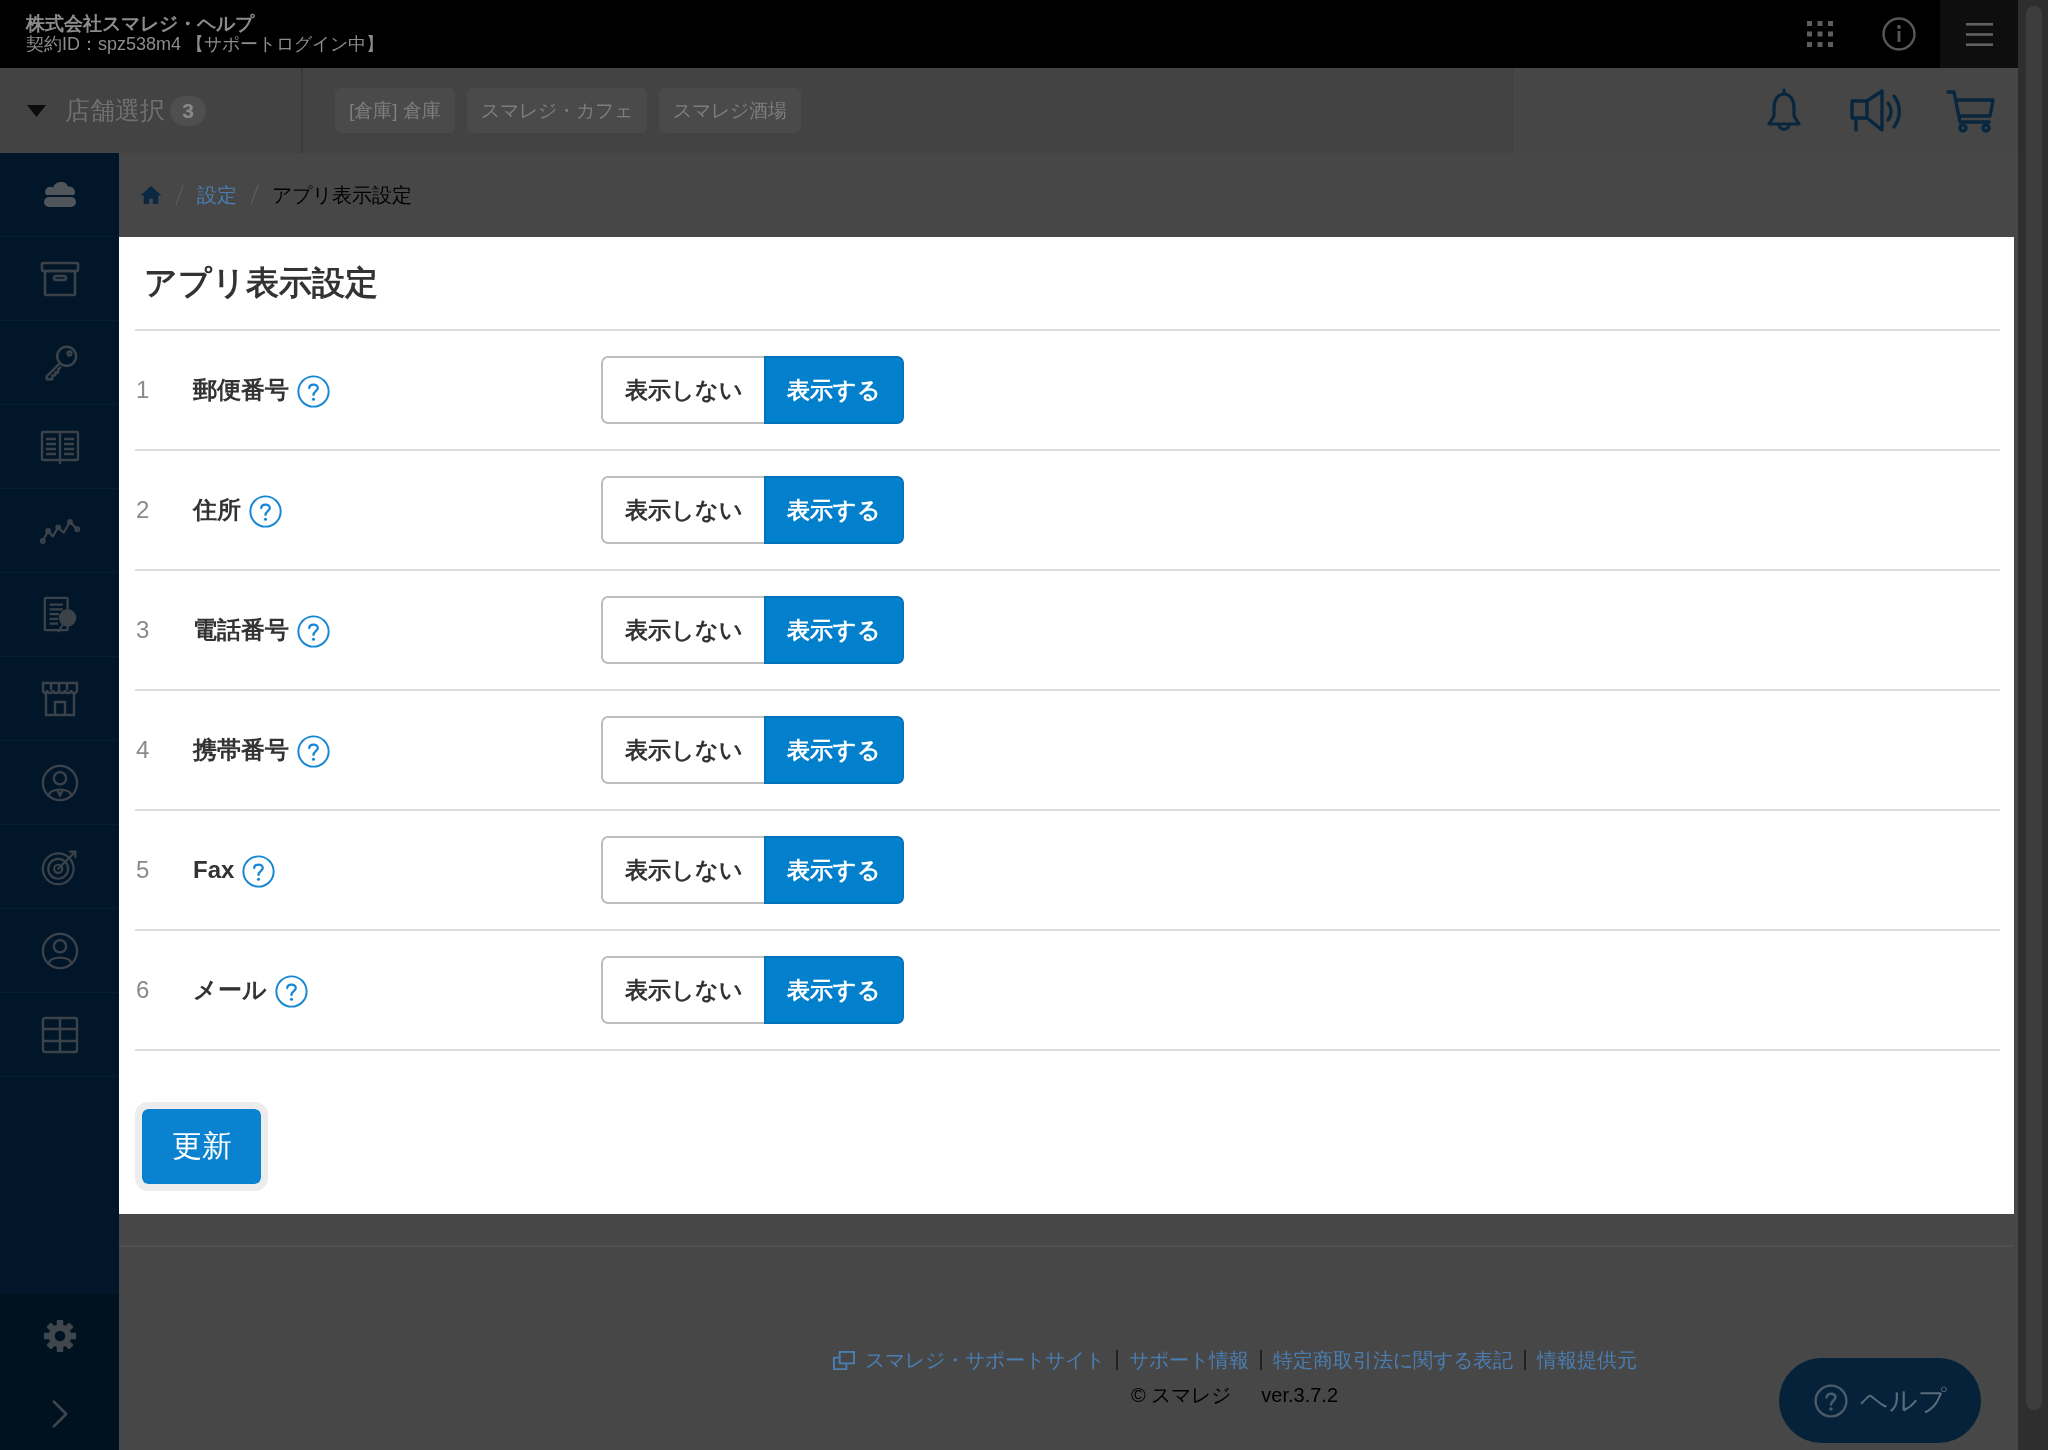  Describe the element at coordinates (151, 195) in the screenshot. I see `home-icon` at that location.